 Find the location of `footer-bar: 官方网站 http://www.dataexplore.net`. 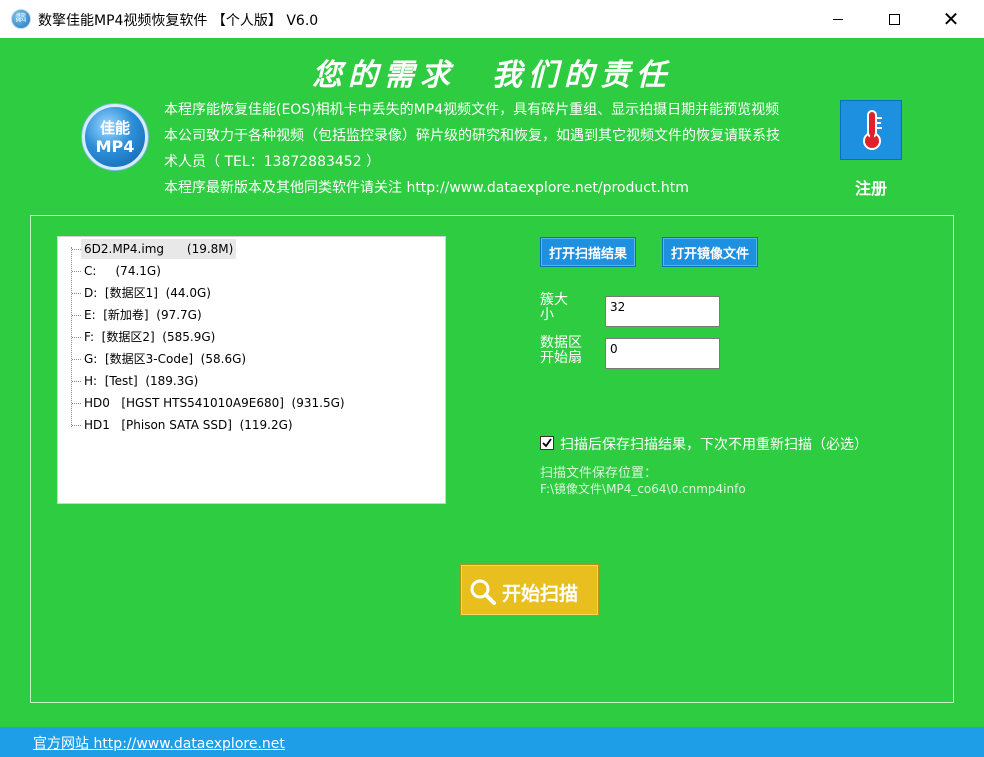

footer-bar: 官方网站 http://www.dataexplore.net is located at coordinates (492, 742).